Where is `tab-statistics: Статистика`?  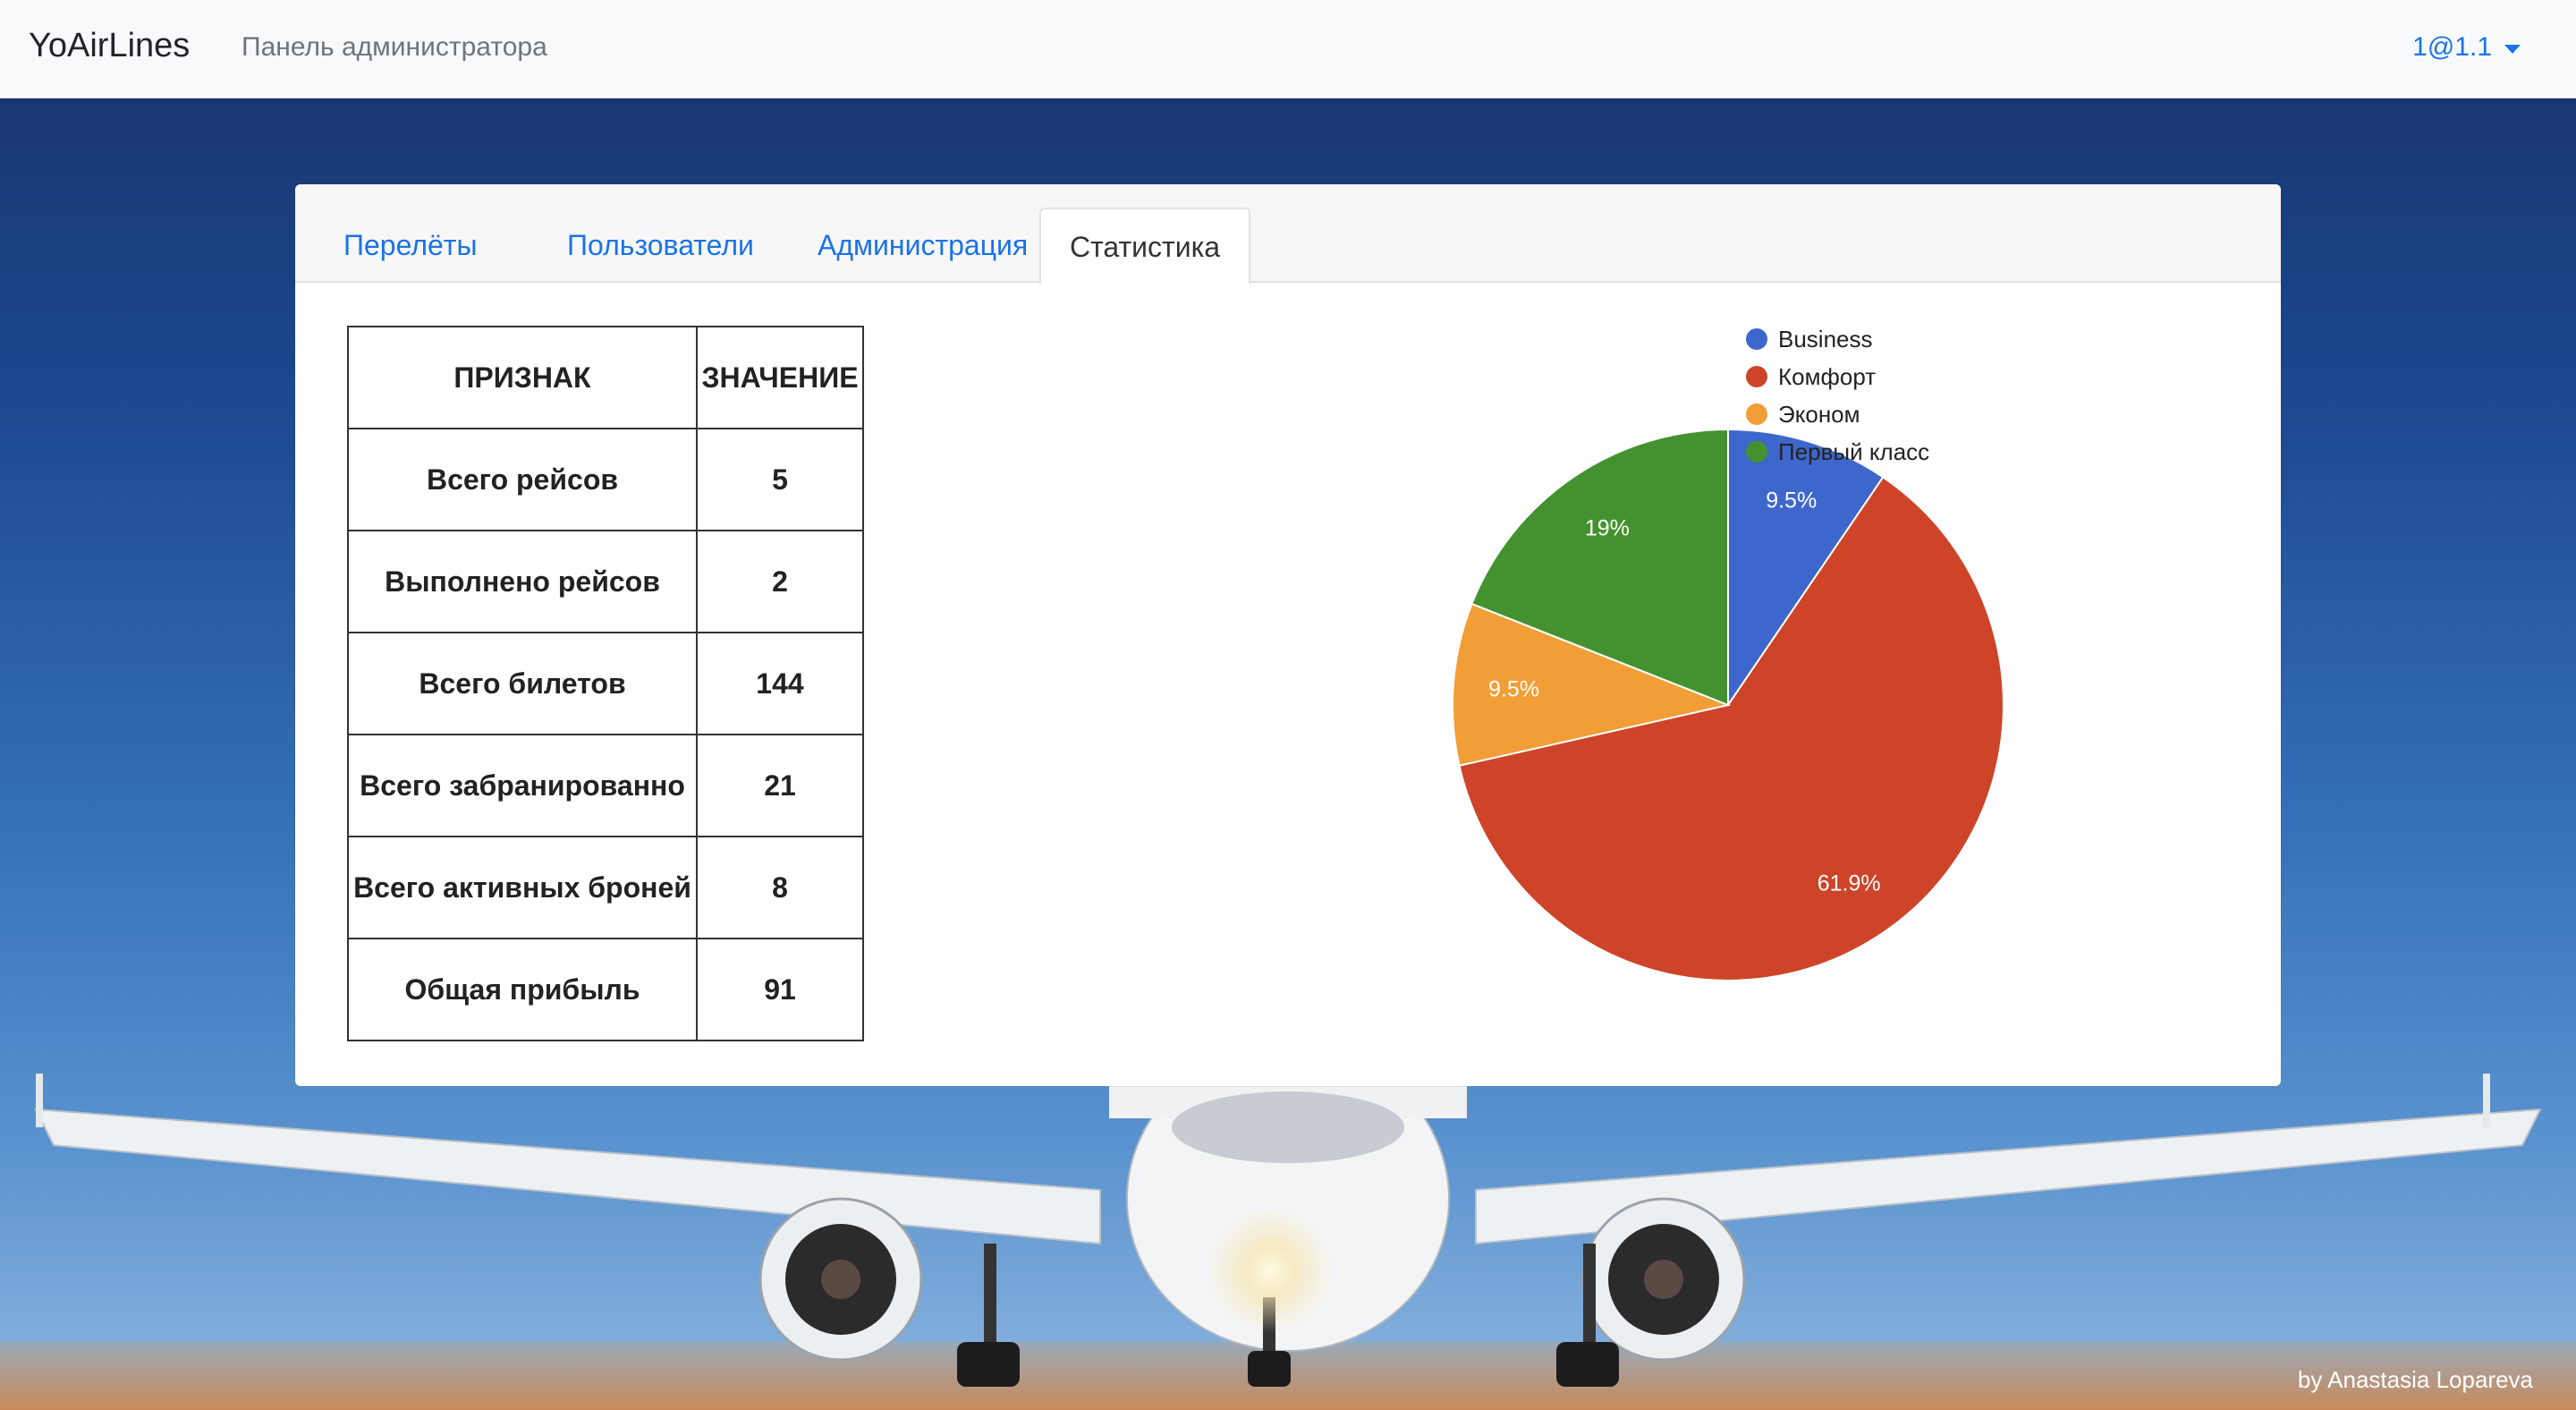 tab-statistics: Статистика is located at coordinates (1145, 246).